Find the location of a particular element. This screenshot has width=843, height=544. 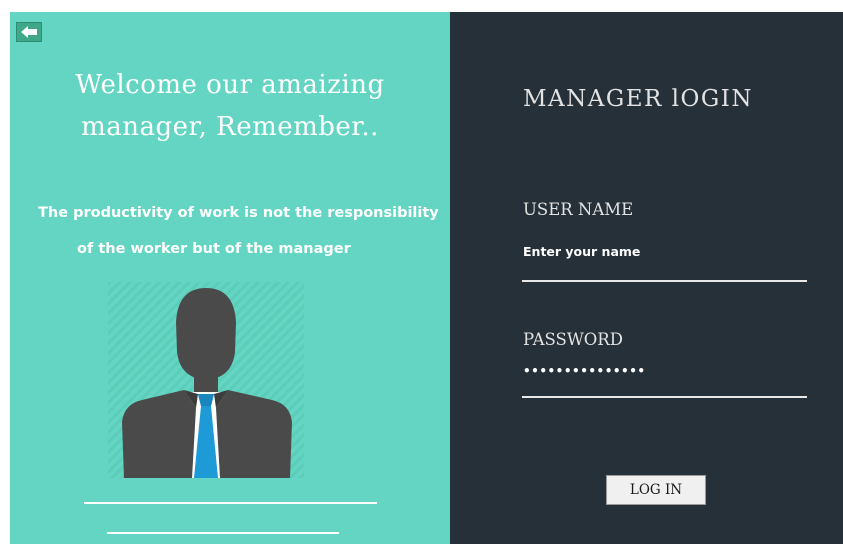

quote-line-2: of the worker but of the manager is located at coordinates (214, 249).